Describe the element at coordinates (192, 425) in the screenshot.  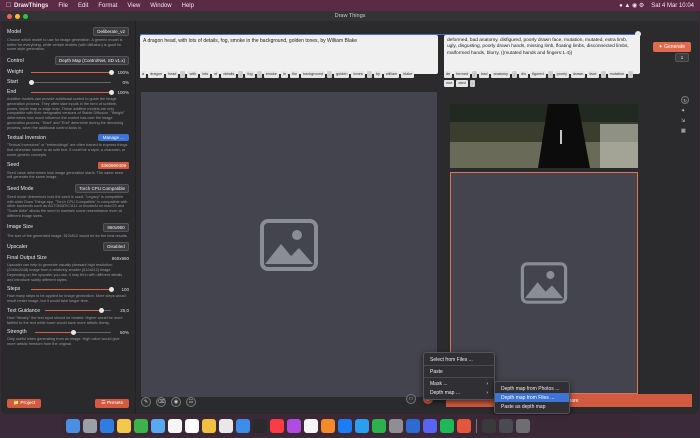
I see `photos-icon` at that location.